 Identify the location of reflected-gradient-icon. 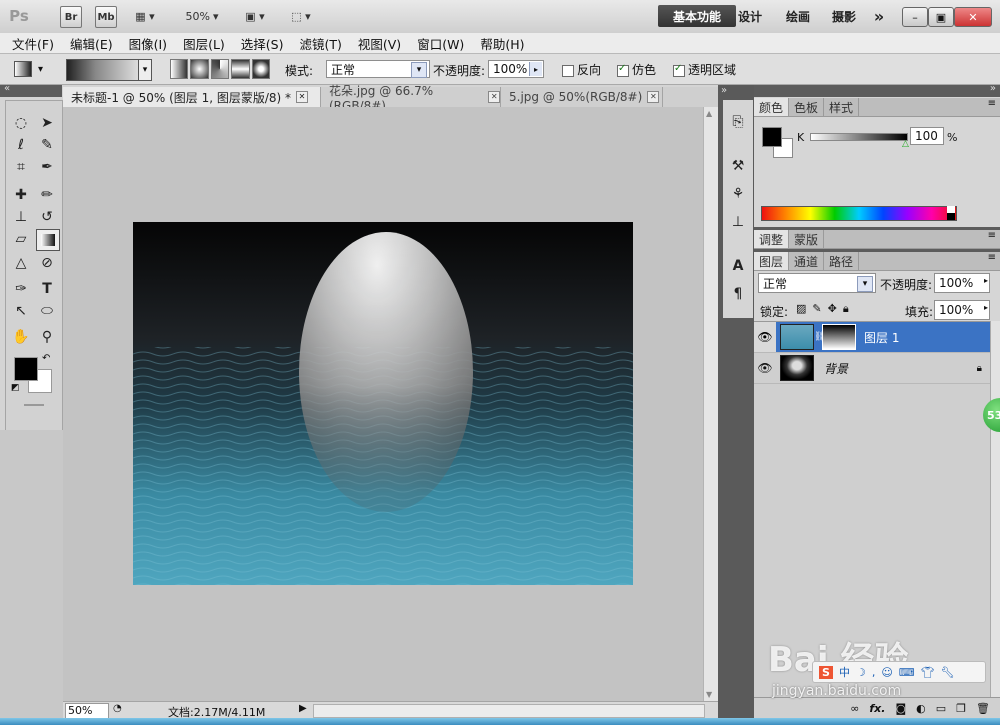
(240, 69).